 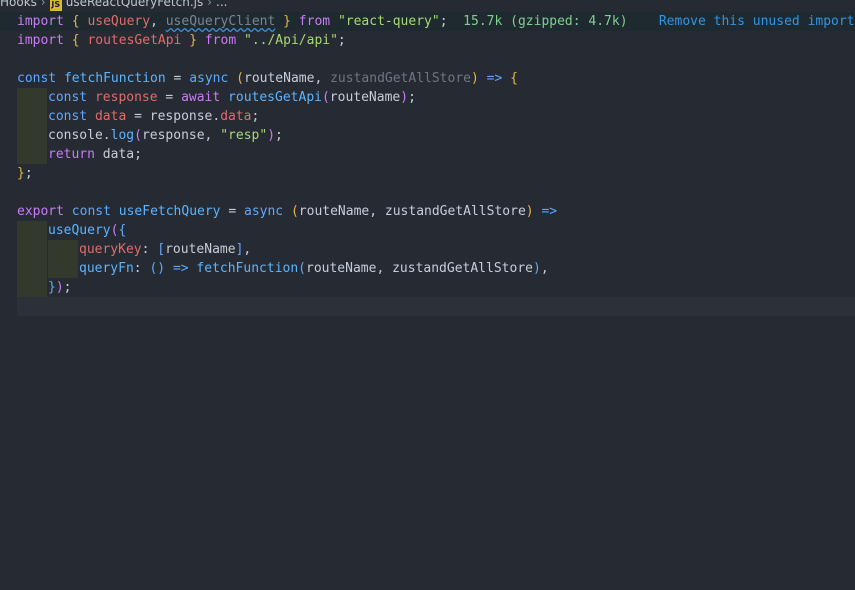 What do you see at coordinates (436, 306) in the screenshot?
I see `current-line-highlight` at bounding box center [436, 306].